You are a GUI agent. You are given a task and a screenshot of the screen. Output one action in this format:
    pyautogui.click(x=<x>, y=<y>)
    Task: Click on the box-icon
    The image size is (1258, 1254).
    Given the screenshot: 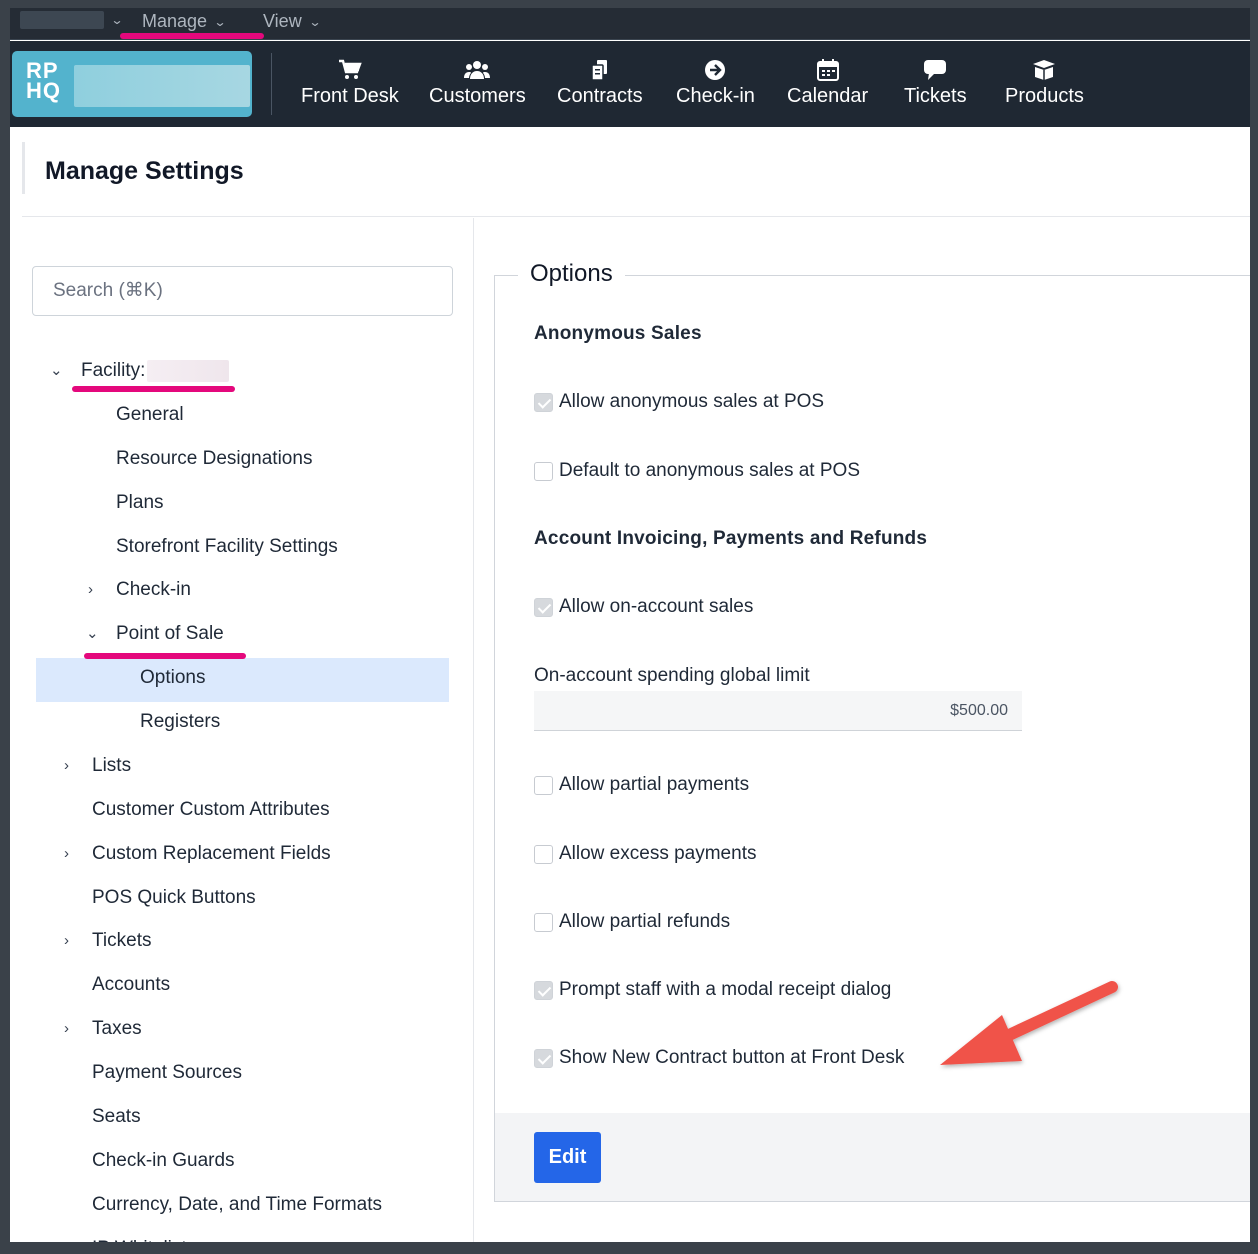 What is the action you would take?
    pyautogui.click(x=1044, y=70)
    